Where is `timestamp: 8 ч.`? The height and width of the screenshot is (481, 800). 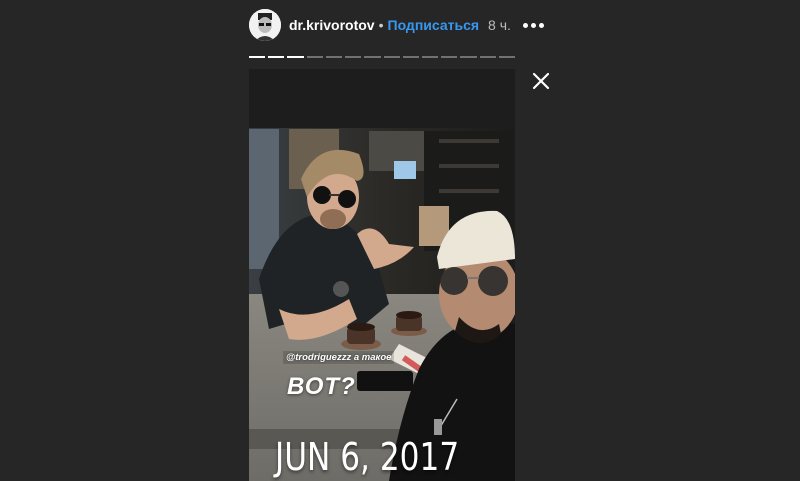
timestamp: 8 ч. is located at coordinates (499, 25).